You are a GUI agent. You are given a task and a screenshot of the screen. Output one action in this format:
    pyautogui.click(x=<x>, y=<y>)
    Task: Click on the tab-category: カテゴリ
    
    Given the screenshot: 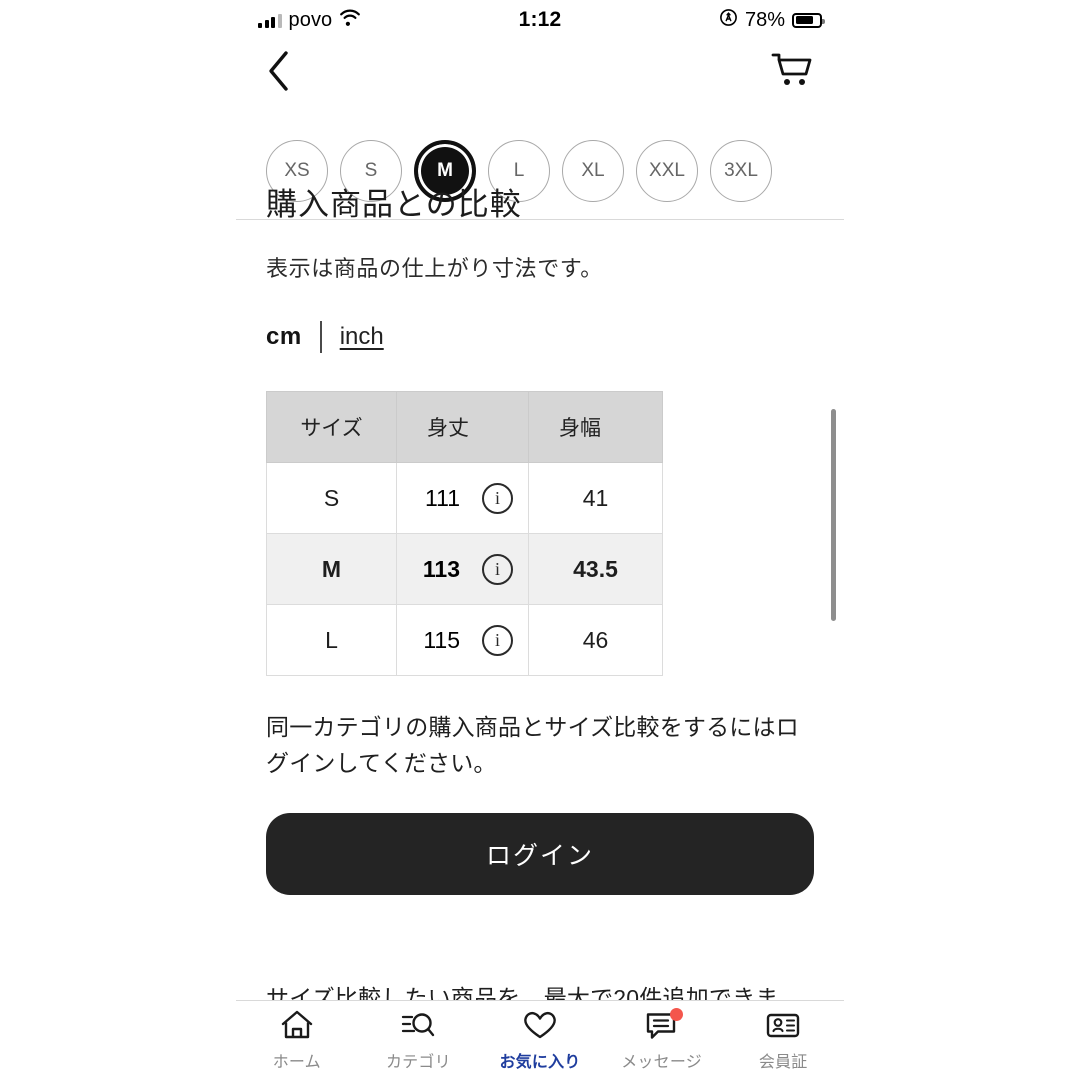 What is the action you would take?
    pyautogui.click(x=419, y=1040)
    